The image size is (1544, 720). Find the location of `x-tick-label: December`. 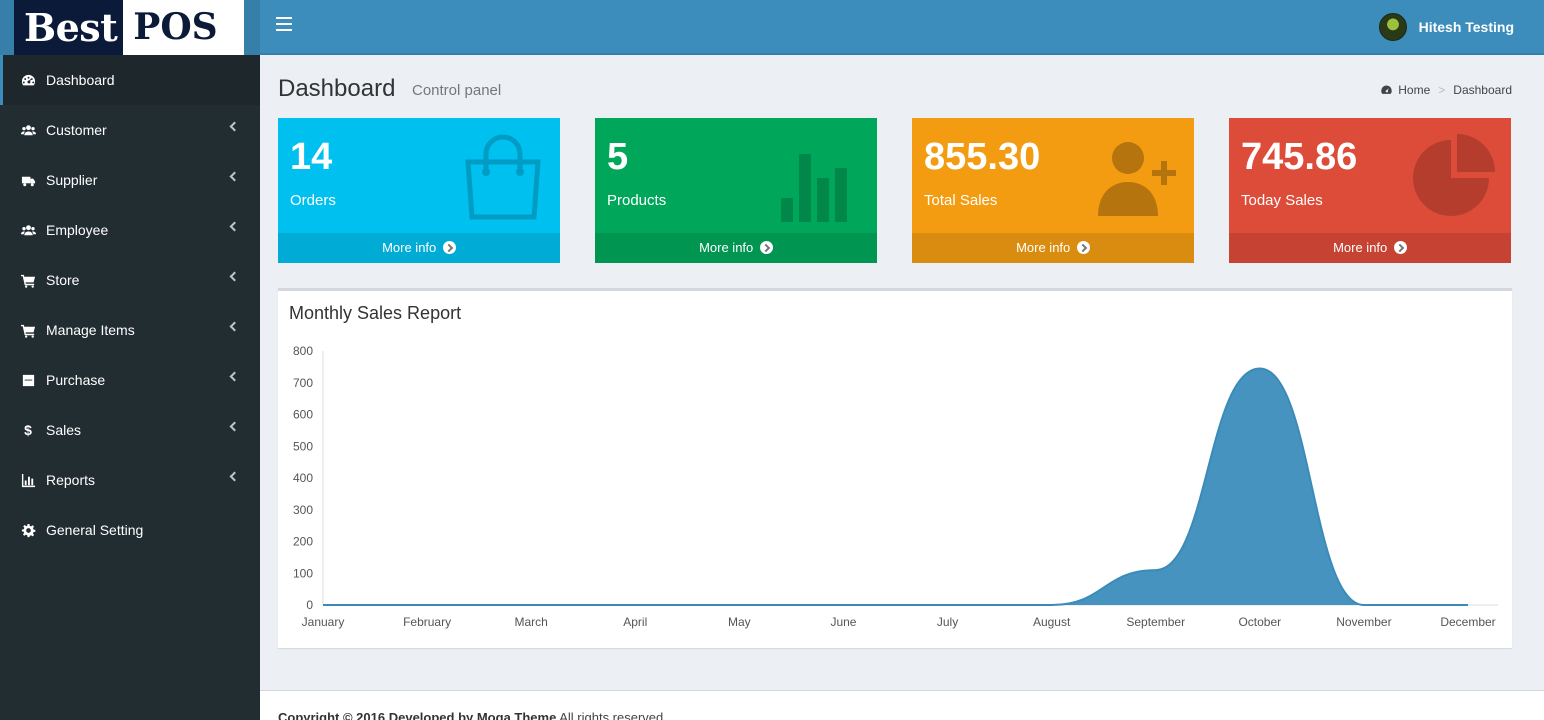

x-tick-label: December is located at coordinates (1467, 622).